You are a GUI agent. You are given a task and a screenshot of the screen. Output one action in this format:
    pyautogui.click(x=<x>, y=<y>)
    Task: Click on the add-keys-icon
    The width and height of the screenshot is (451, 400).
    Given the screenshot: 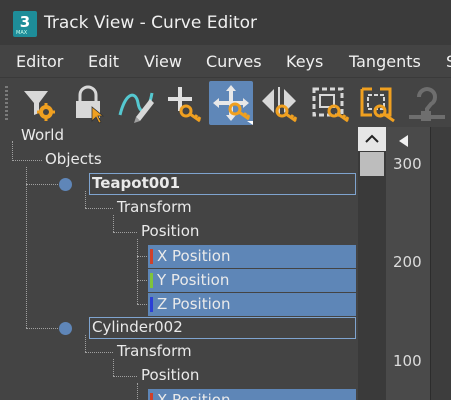 What is the action you would take?
    pyautogui.click(x=185, y=105)
    